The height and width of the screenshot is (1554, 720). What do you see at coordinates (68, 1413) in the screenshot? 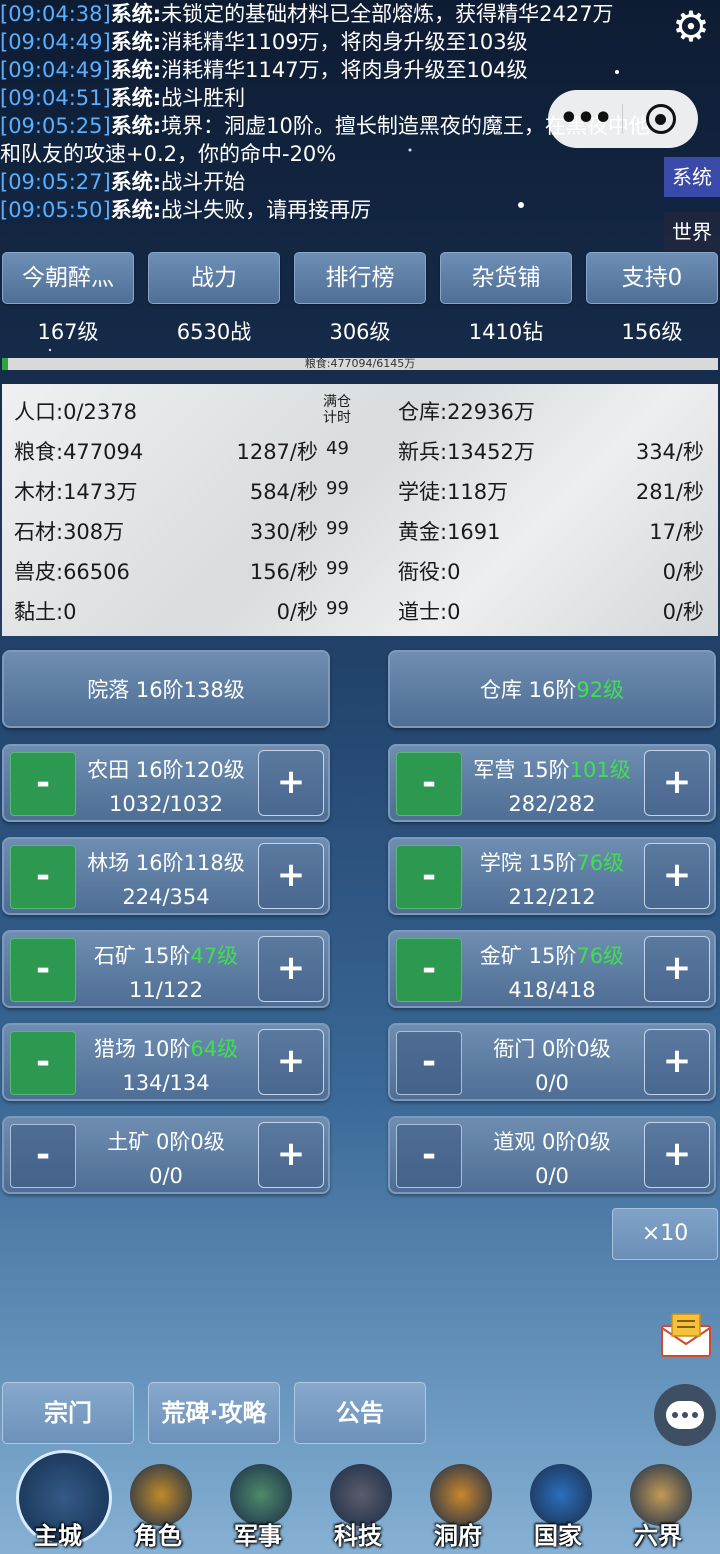
I see `sect-button: 宗门` at bounding box center [68, 1413].